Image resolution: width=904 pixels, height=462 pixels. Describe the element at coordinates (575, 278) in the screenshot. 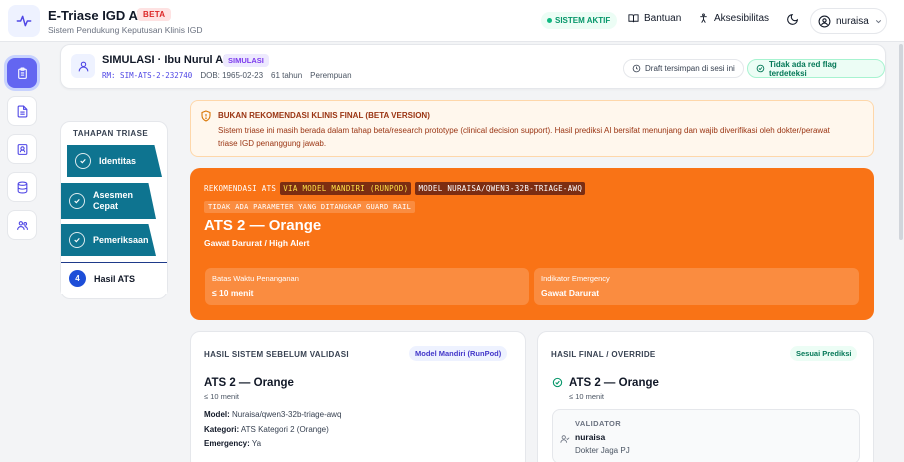

I see `emergency-indicator-label: Indikator Emergency` at that location.